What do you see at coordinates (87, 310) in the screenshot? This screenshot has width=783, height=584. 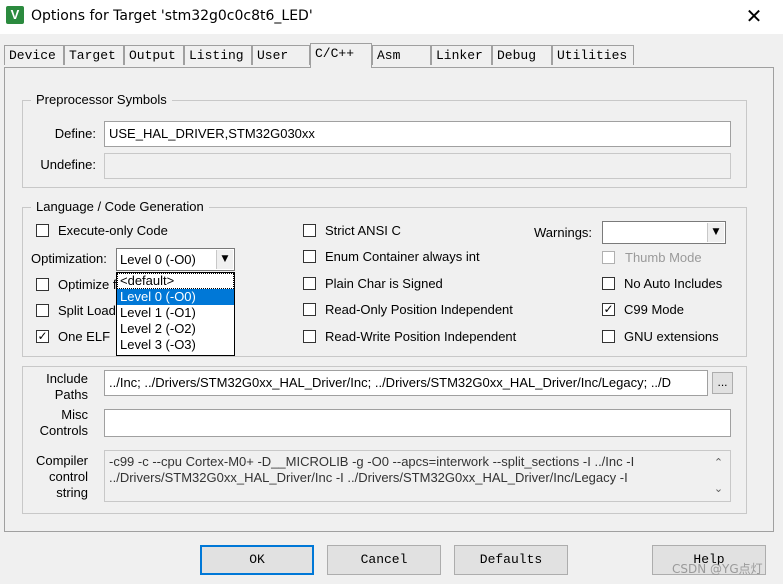 I see `split-load-label: Split Load` at bounding box center [87, 310].